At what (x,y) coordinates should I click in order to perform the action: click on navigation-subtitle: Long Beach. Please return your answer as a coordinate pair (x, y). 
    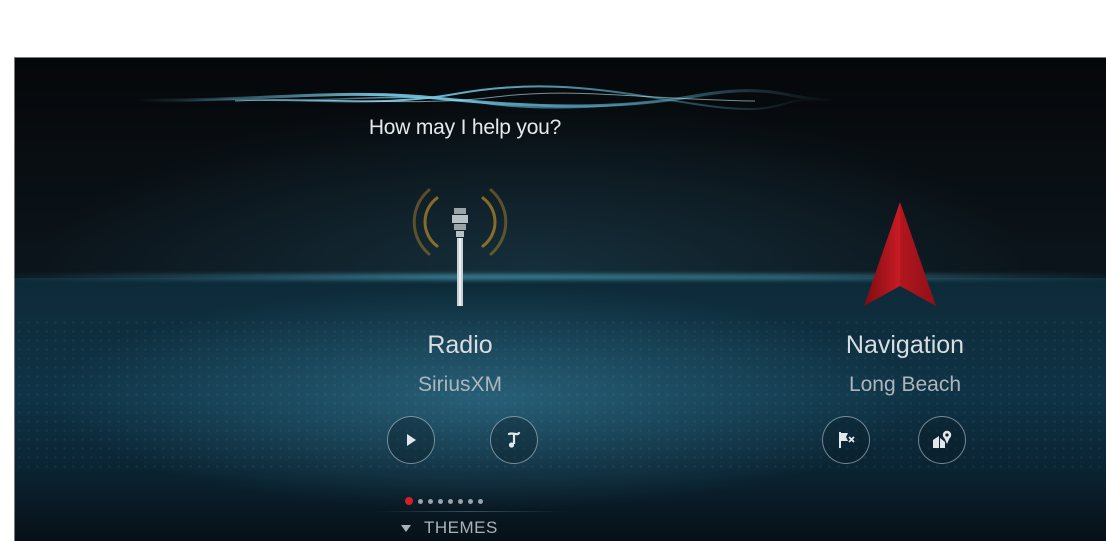
    Looking at the image, I should click on (905, 384).